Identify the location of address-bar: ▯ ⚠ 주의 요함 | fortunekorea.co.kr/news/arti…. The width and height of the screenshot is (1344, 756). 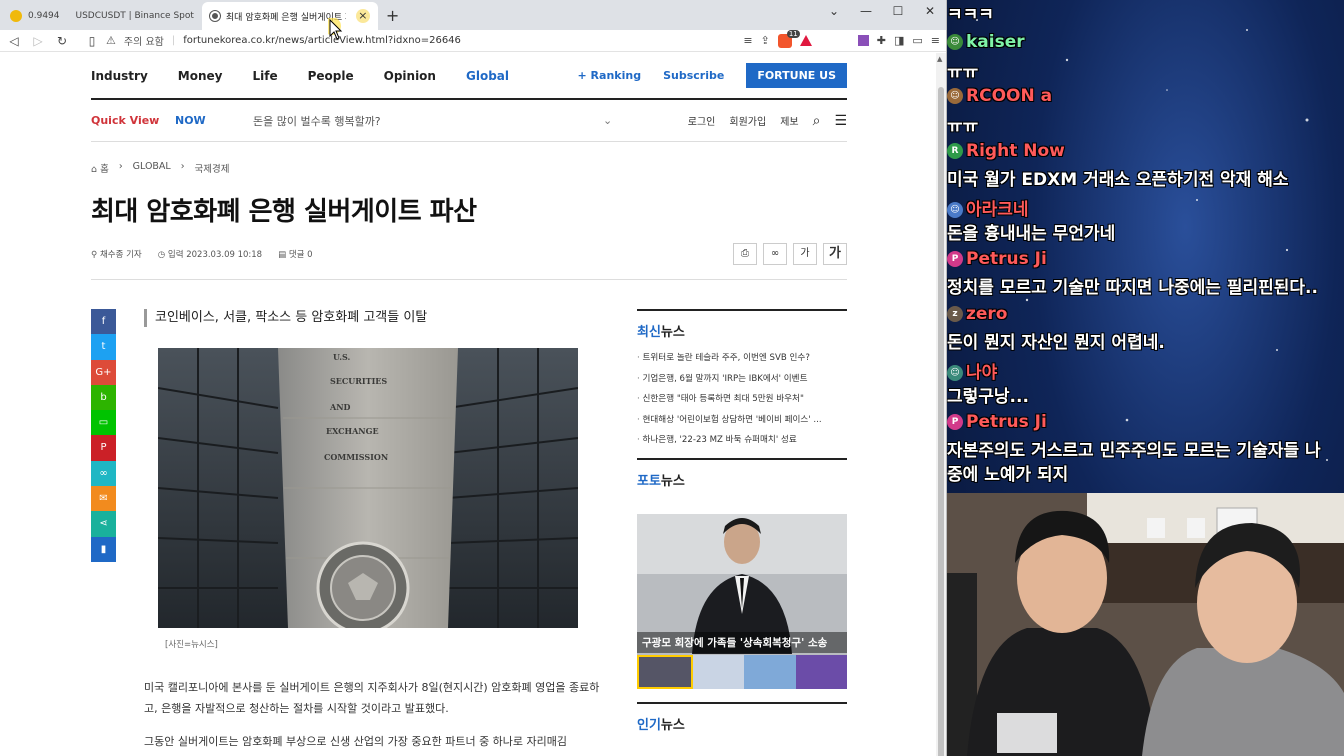
(406, 41).